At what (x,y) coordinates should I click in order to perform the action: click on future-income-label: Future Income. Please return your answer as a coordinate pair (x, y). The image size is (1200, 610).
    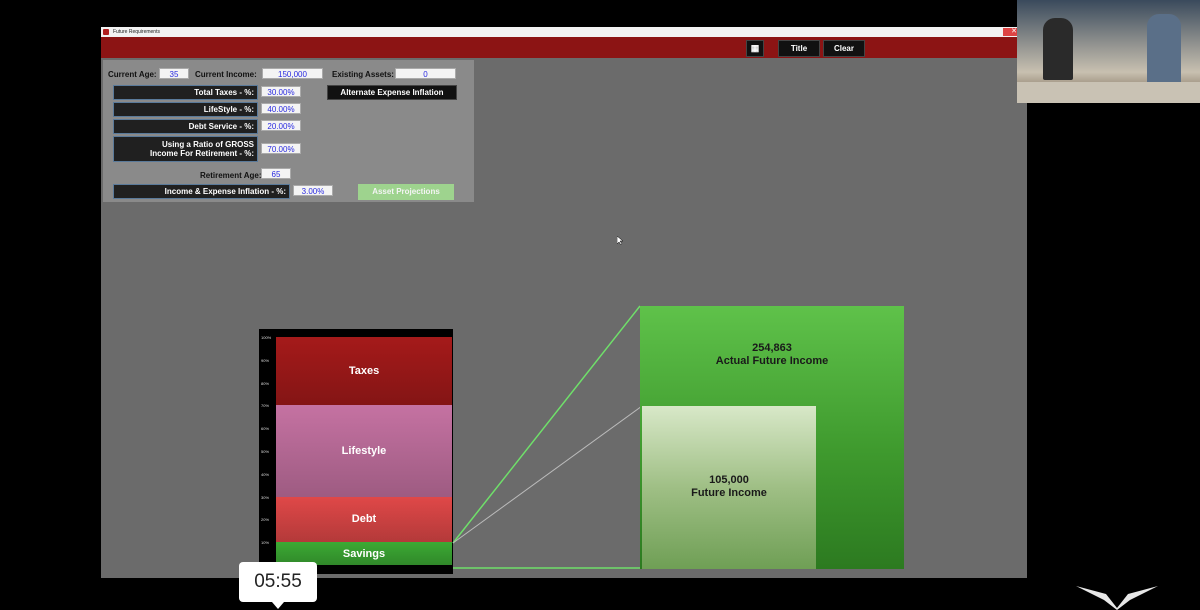
    Looking at the image, I should click on (729, 493).